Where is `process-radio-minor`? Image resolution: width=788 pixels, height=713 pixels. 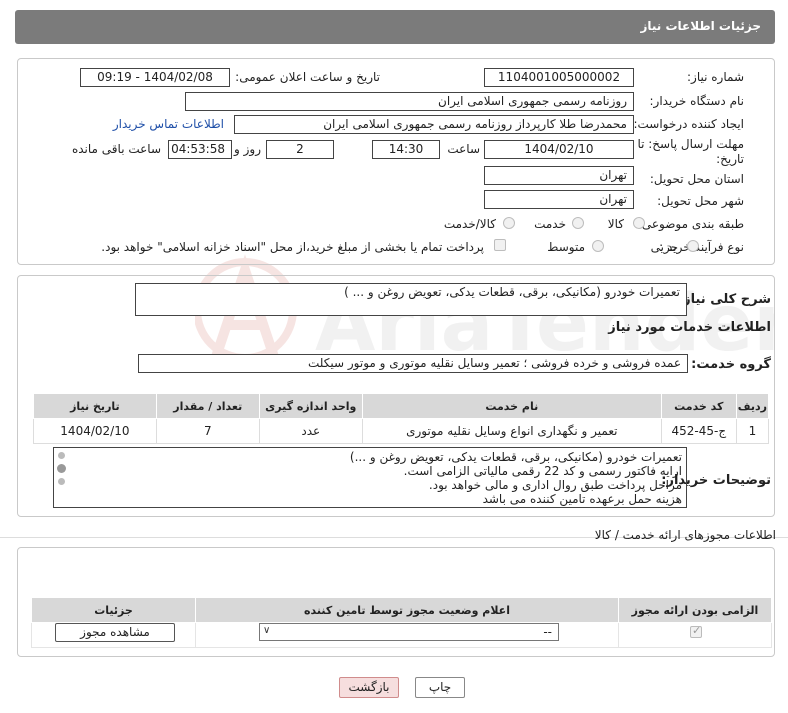 process-radio-minor is located at coordinates (693, 246).